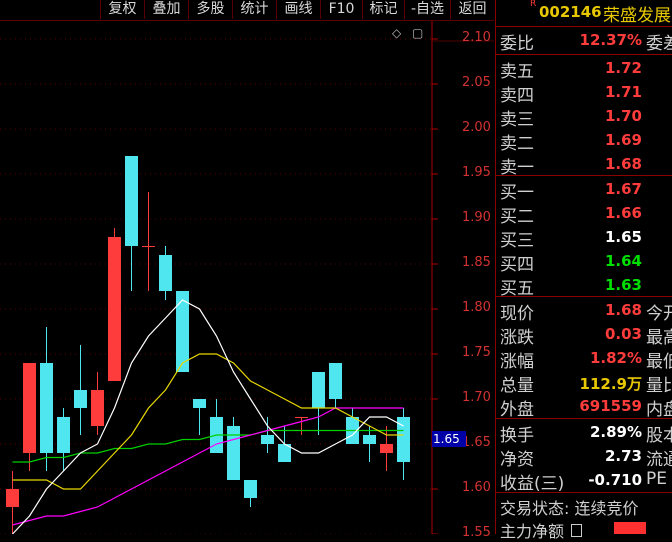 This screenshot has height=542, width=672. What do you see at coordinates (659, 314) in the screenshot?
I see `stat-right-label: 今开` at bounding box center [659, 314].